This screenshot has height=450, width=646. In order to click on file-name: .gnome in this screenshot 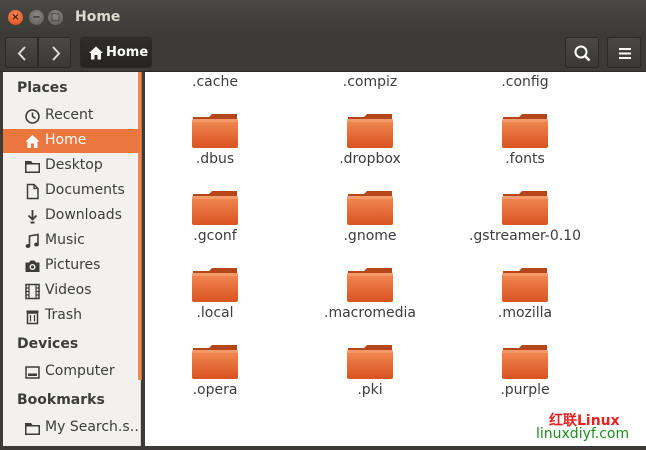, I will do `click(370, 236)`.